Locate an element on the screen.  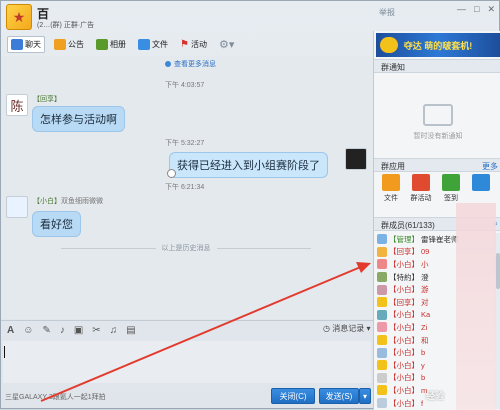
checkin-app-icon is located at coordinates (451, 182).